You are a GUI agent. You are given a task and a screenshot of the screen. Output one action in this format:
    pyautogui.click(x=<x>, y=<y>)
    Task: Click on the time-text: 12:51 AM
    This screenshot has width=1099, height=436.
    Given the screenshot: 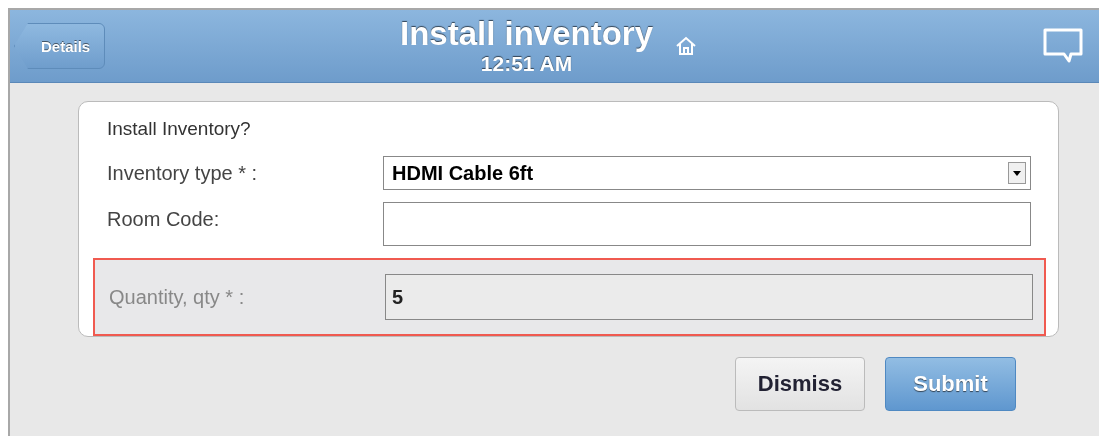 What is the action you would take?
    pyautogui.click(x=526, y=64)
    